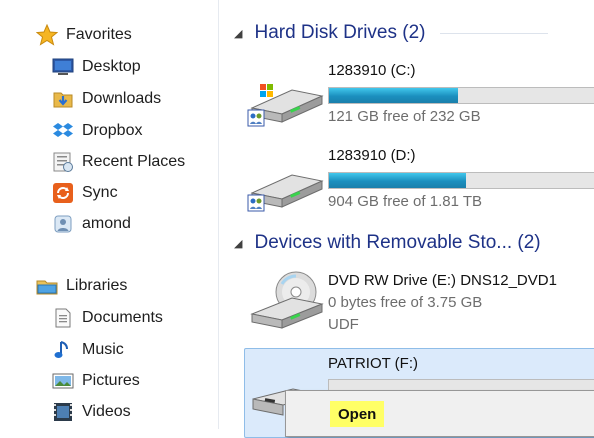 The height and width of the screenshot is (438, 594). What do you see at coordinates (405, 302) in the screenshot?
I see `drive-free-space: 0 bytes free of 3.75 GB` at bounding box center [405, 302].